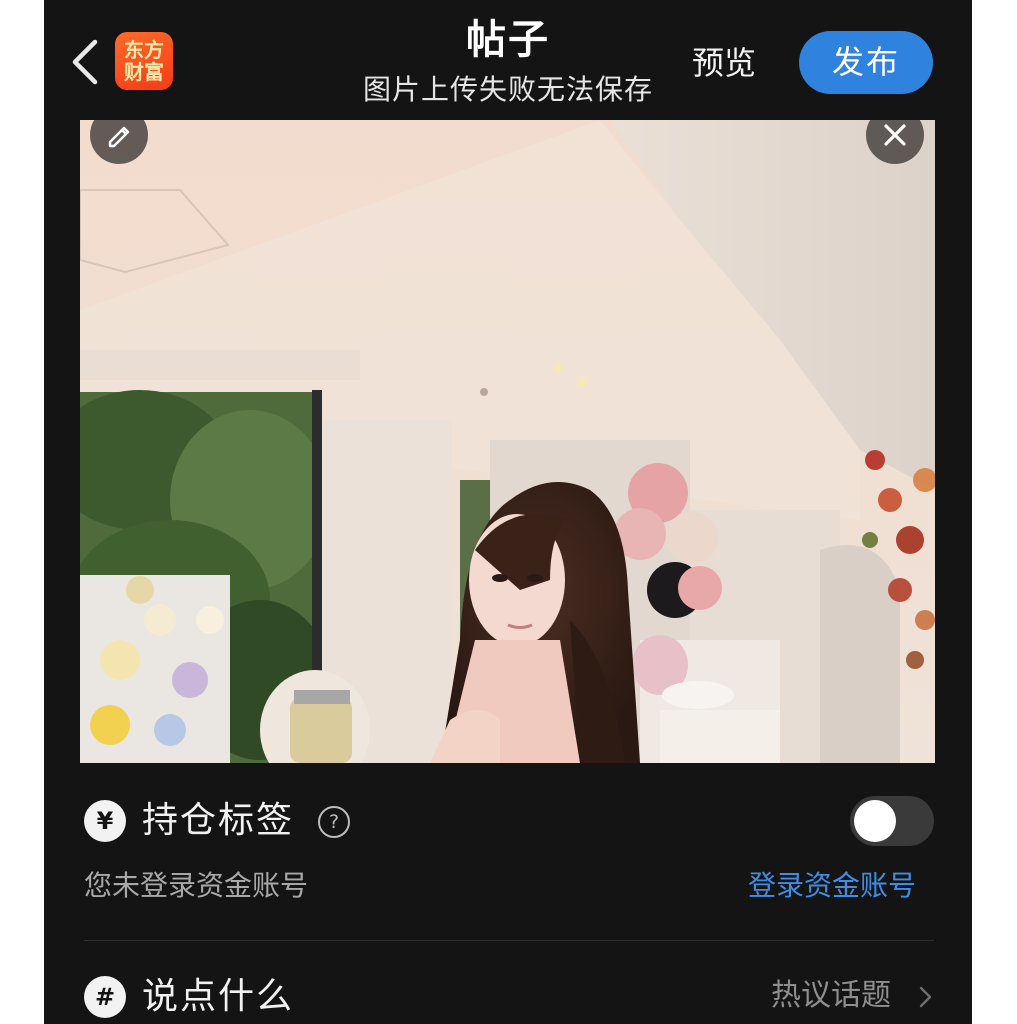 This screenshot has height=1024, width=1017. Describe the element at coordinates (866, 62) in the screenshot. I see `publish-button: 发布` at that location.